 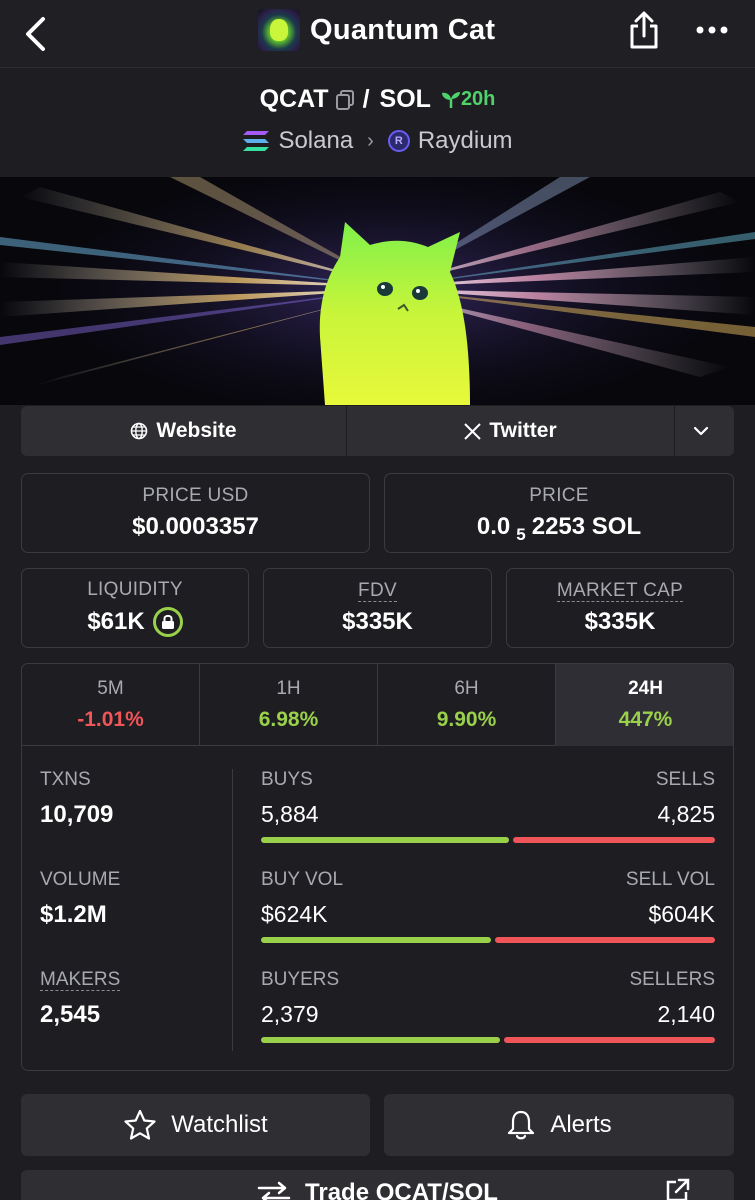 I want to click on sells-bar, so click(x=613, y=840).